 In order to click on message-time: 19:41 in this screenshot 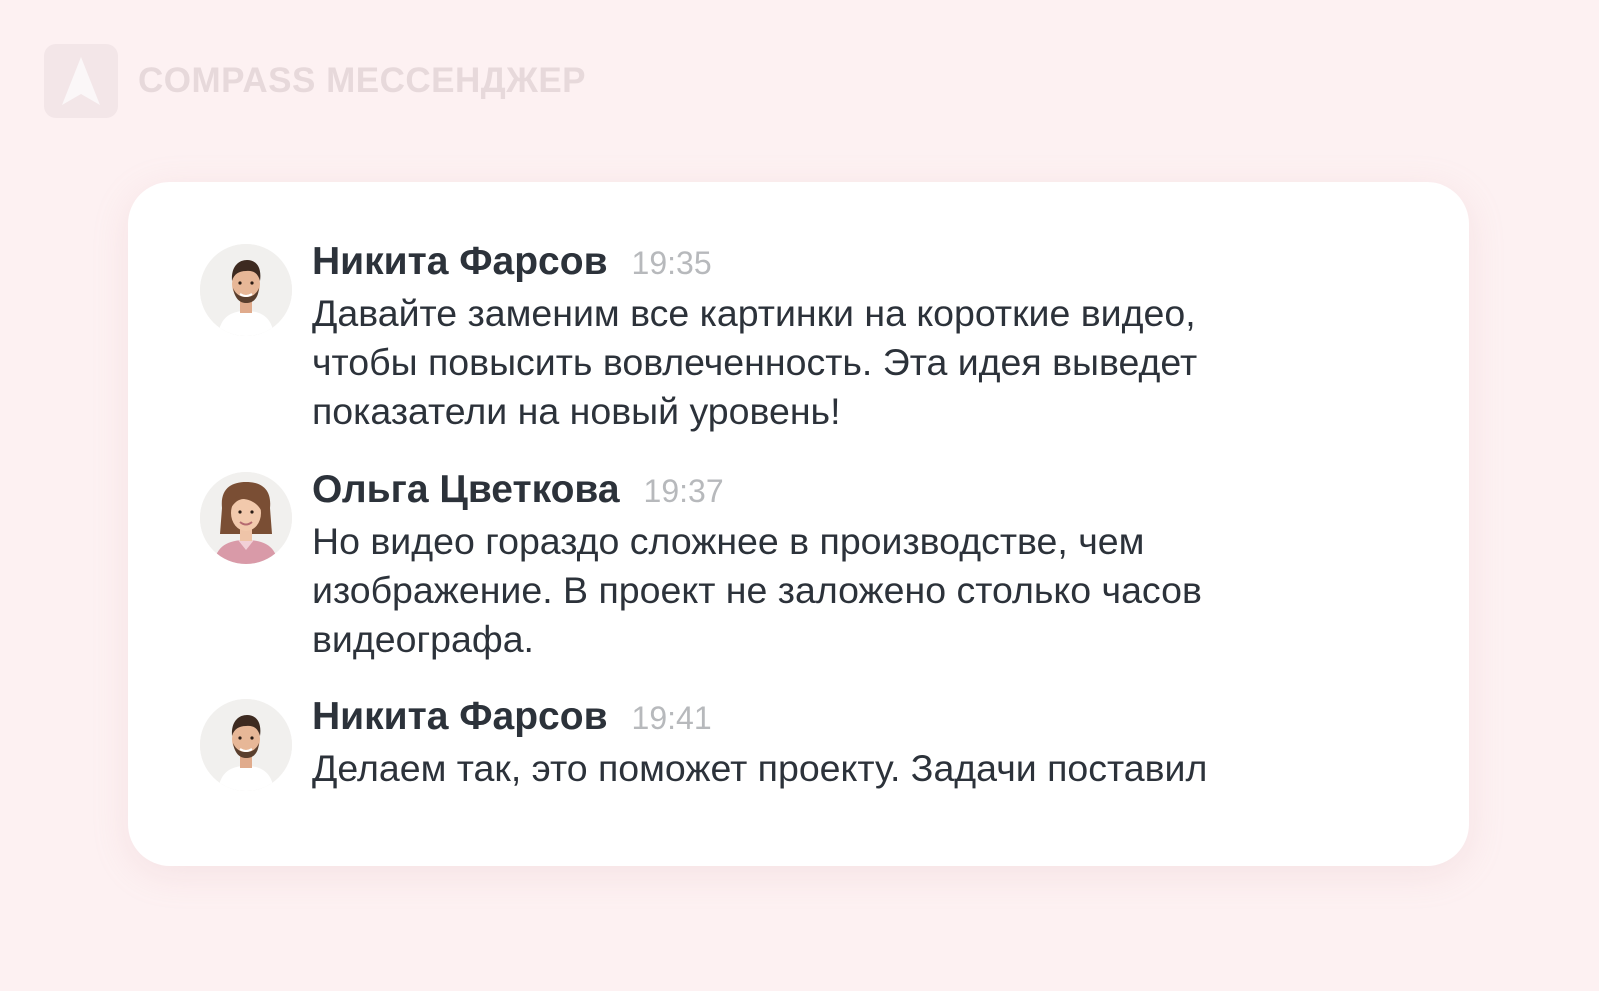, I will do `click(671, 718)`.